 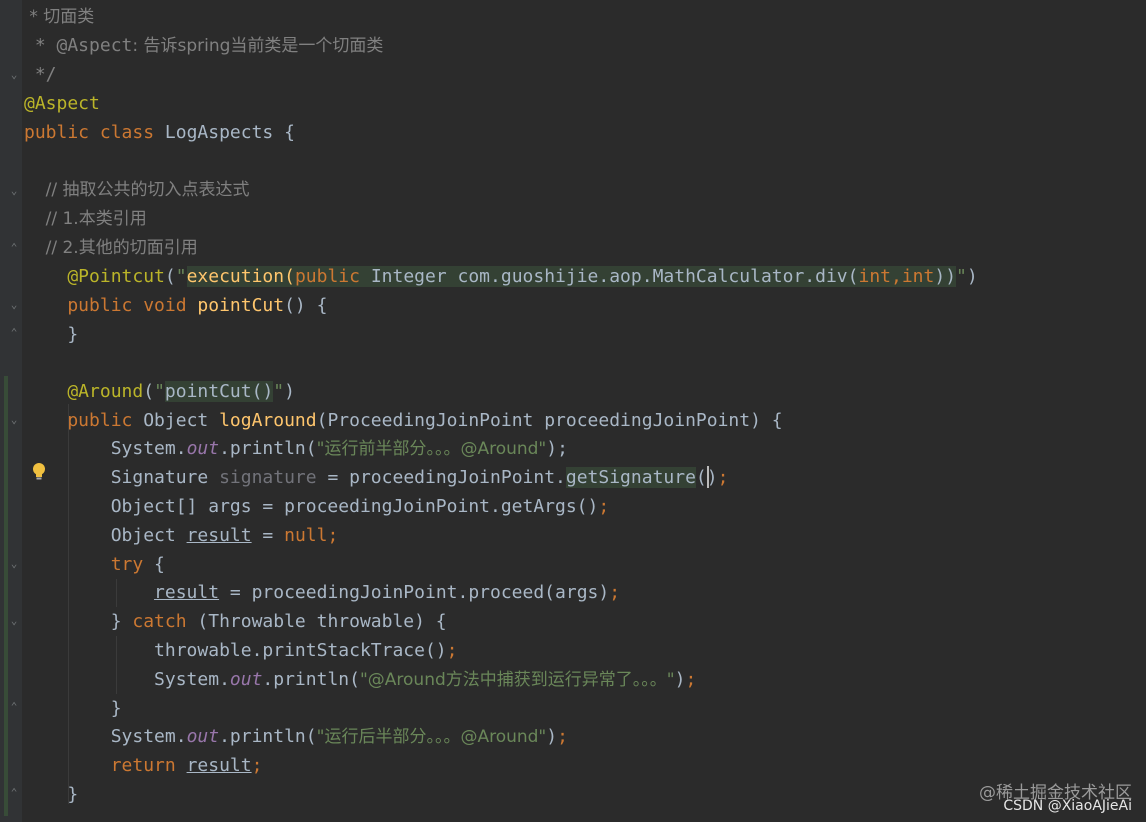 I want to click on code-line-27: return result;, so click(x=143, y=765).